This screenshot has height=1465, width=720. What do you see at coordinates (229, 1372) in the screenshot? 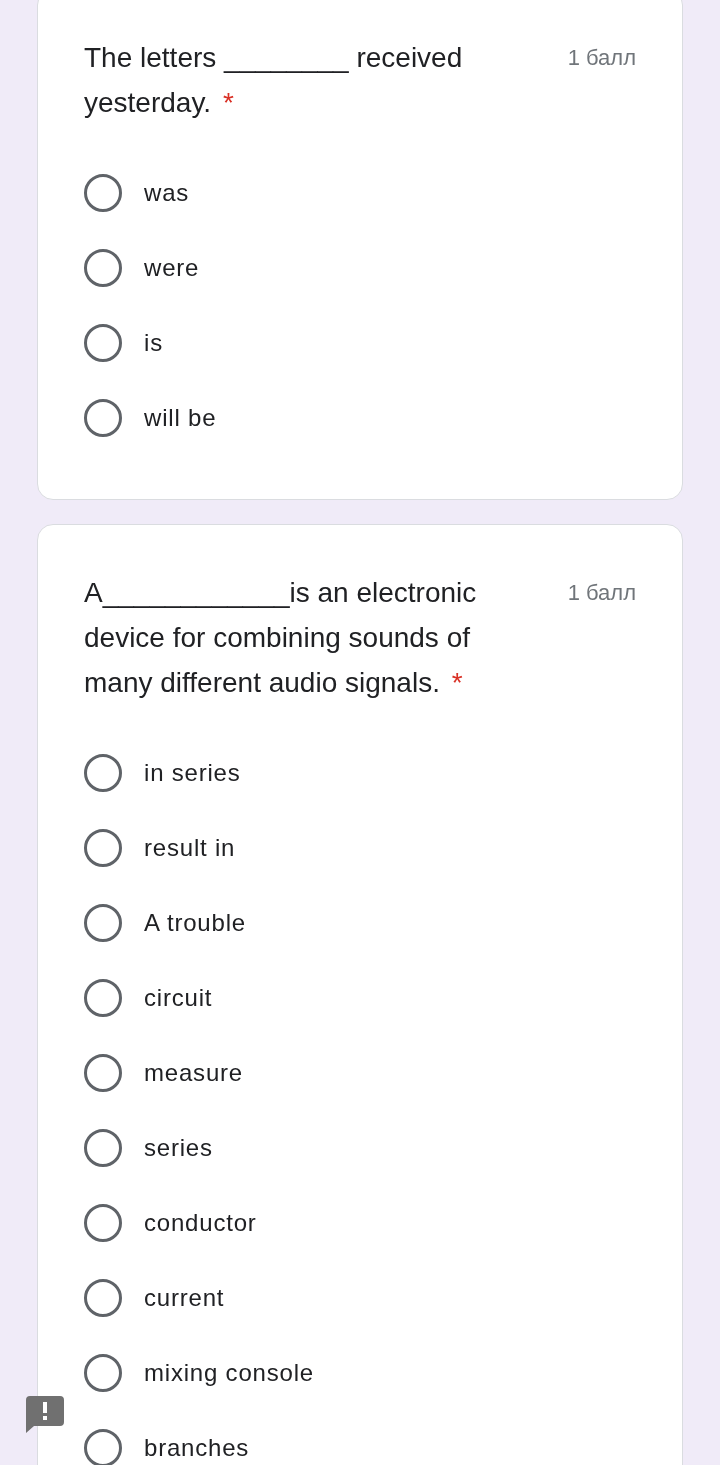
I see `option-label: mixing console` at bounding box center [229, 1372].